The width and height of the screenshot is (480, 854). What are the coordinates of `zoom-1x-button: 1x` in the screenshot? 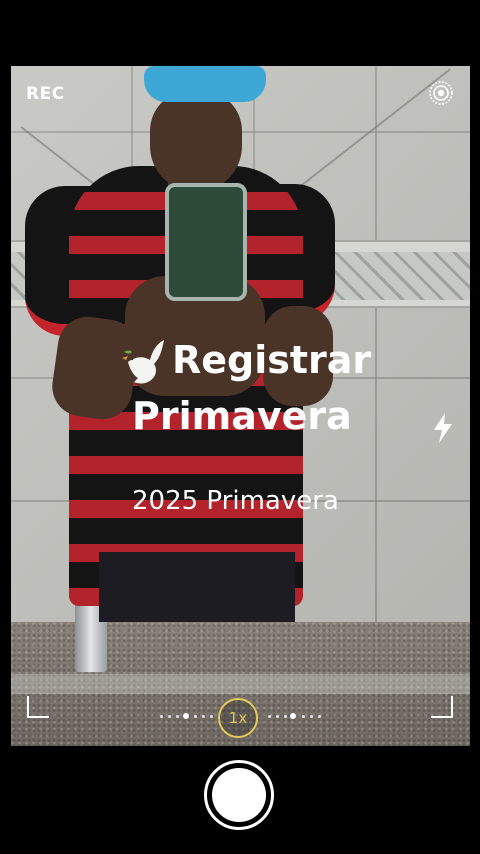 It's located at (238, 718).